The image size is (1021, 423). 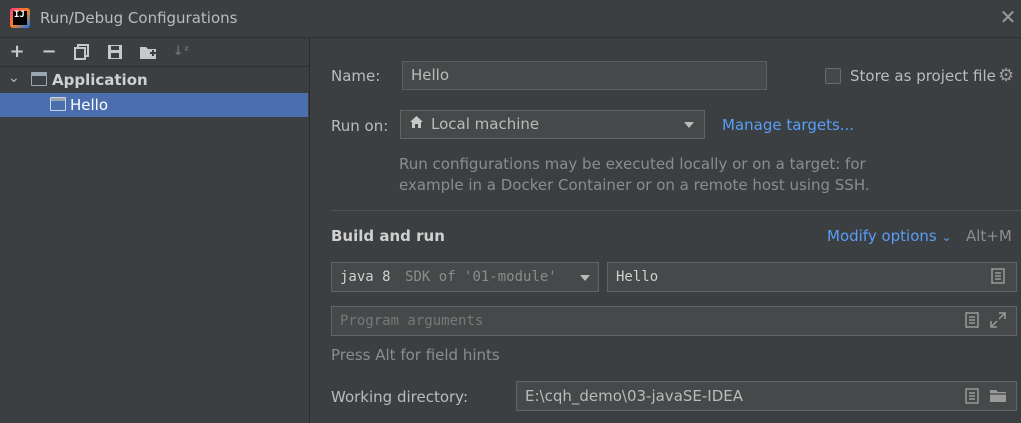 What do you see at coordinates (882, 236) in the screenshot?
I see `modify-options-label: Modify options` at bounding box center [882, 236].